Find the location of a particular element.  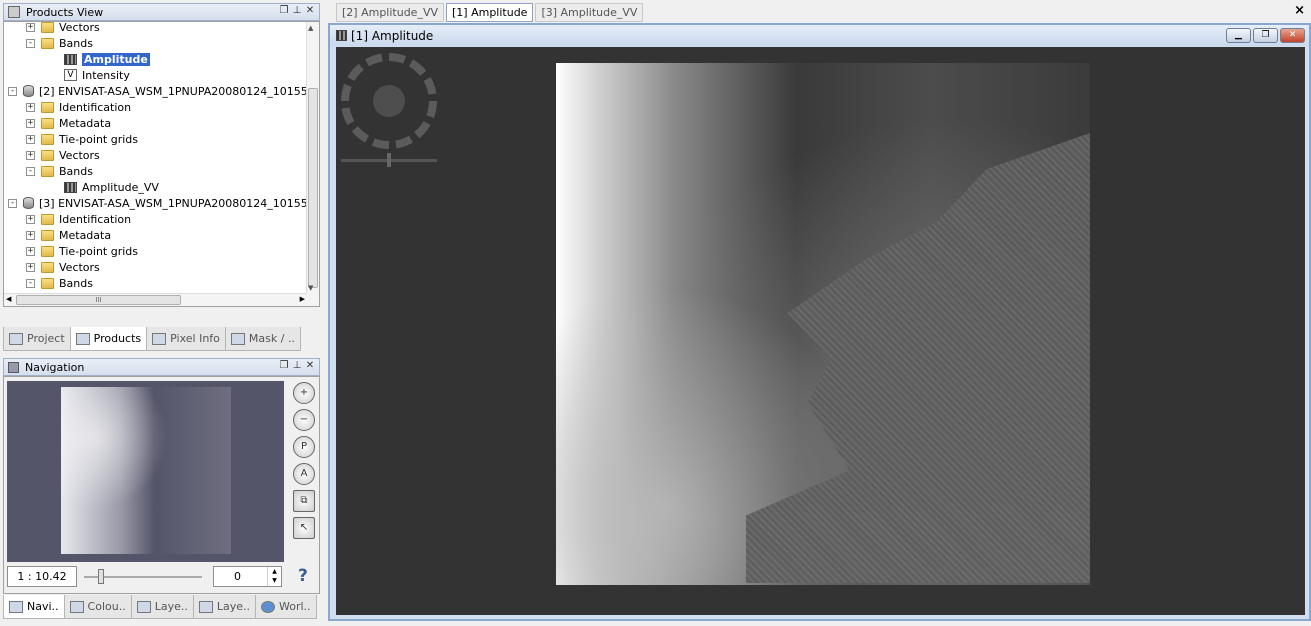

tree-vertical-scrollbar: ▲ ▼ is located at coordinates (312, 164).